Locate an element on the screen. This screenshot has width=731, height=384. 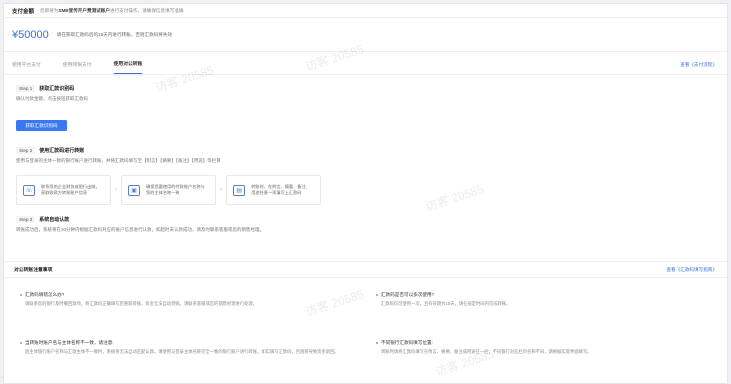
header-desc: 您即将为SMB宣传开户费测试账户进行支付操作，请确保信息填写准确 is located at coordinates (112, 10).